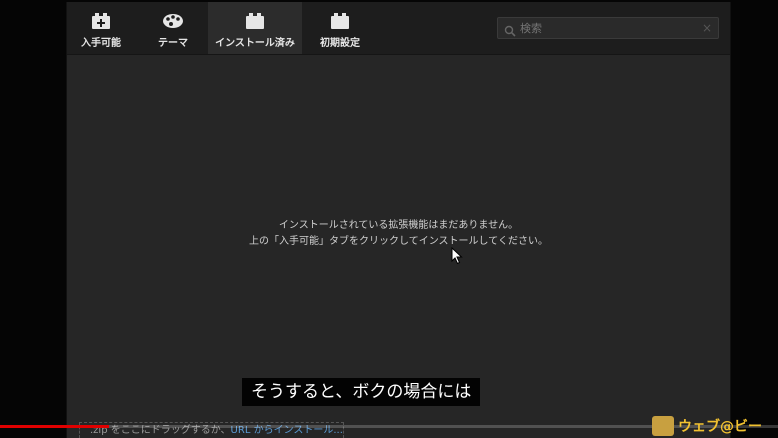  I want to click on mouse-cursor-icon, so click(457, 256).